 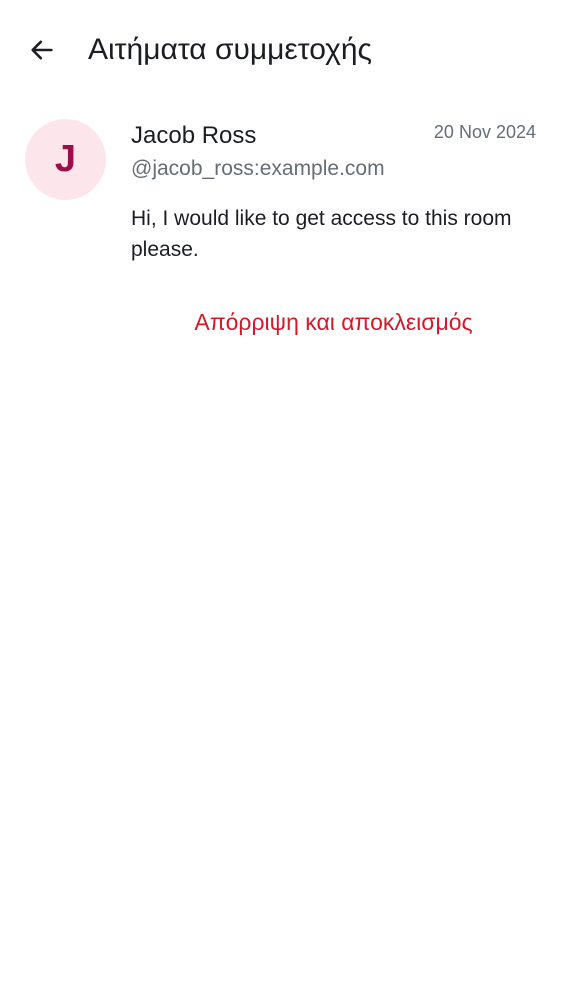 I want to click on requester-name: Jacob Ross, so click(x=194, y=135).